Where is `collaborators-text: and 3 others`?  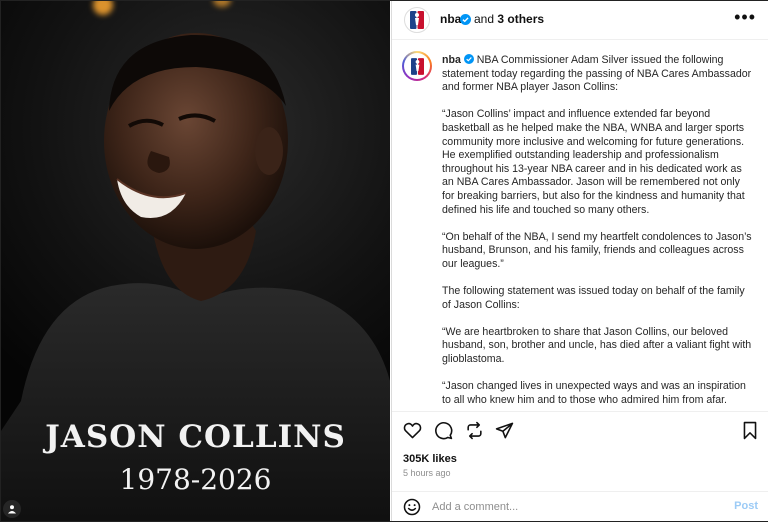
collaborators-text: and 3 others is located at coordinates (509, 19).